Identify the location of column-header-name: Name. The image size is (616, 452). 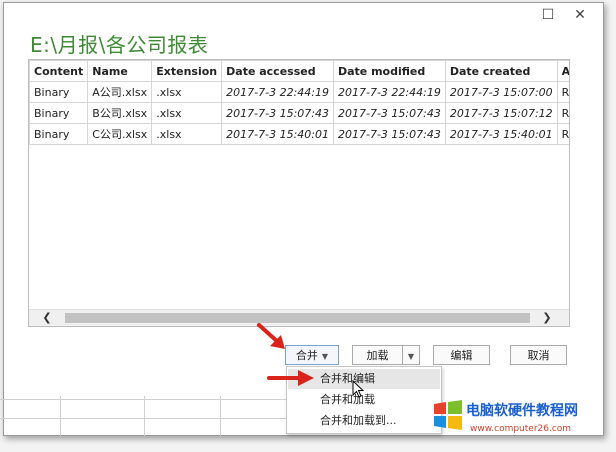
(120, 71).